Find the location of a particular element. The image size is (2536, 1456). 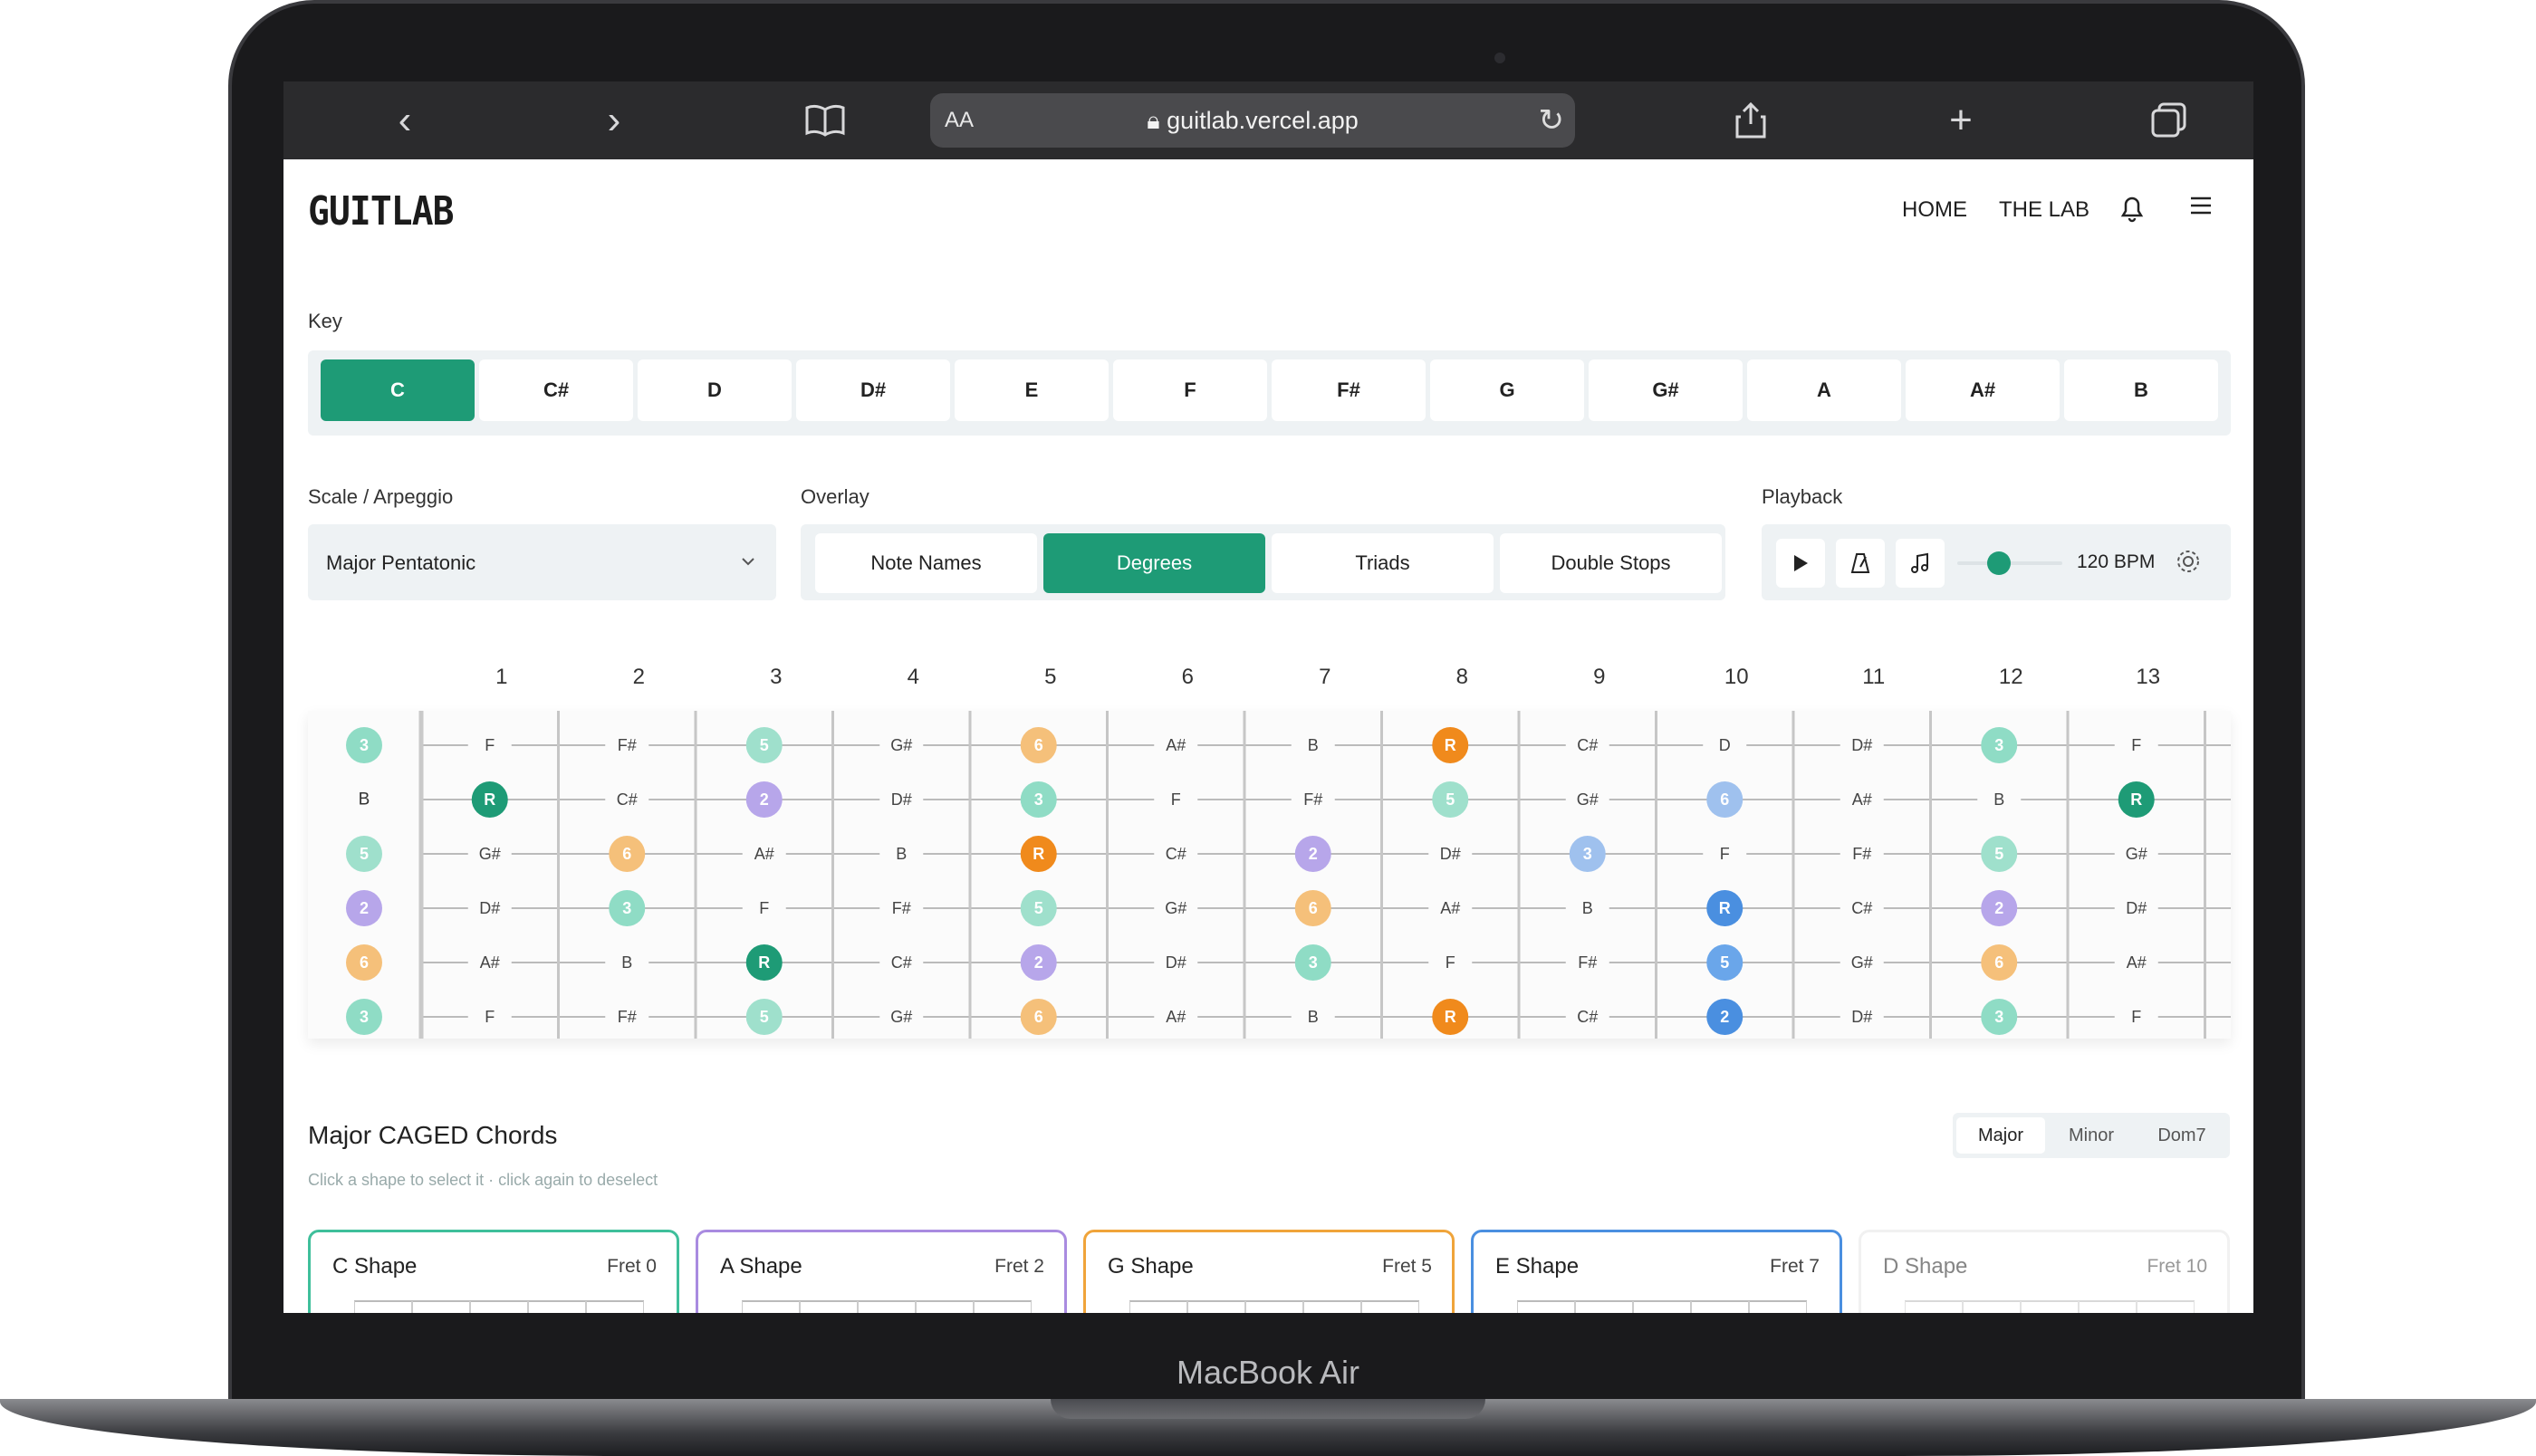

bell-icon is located at coordinates (2132, 211).